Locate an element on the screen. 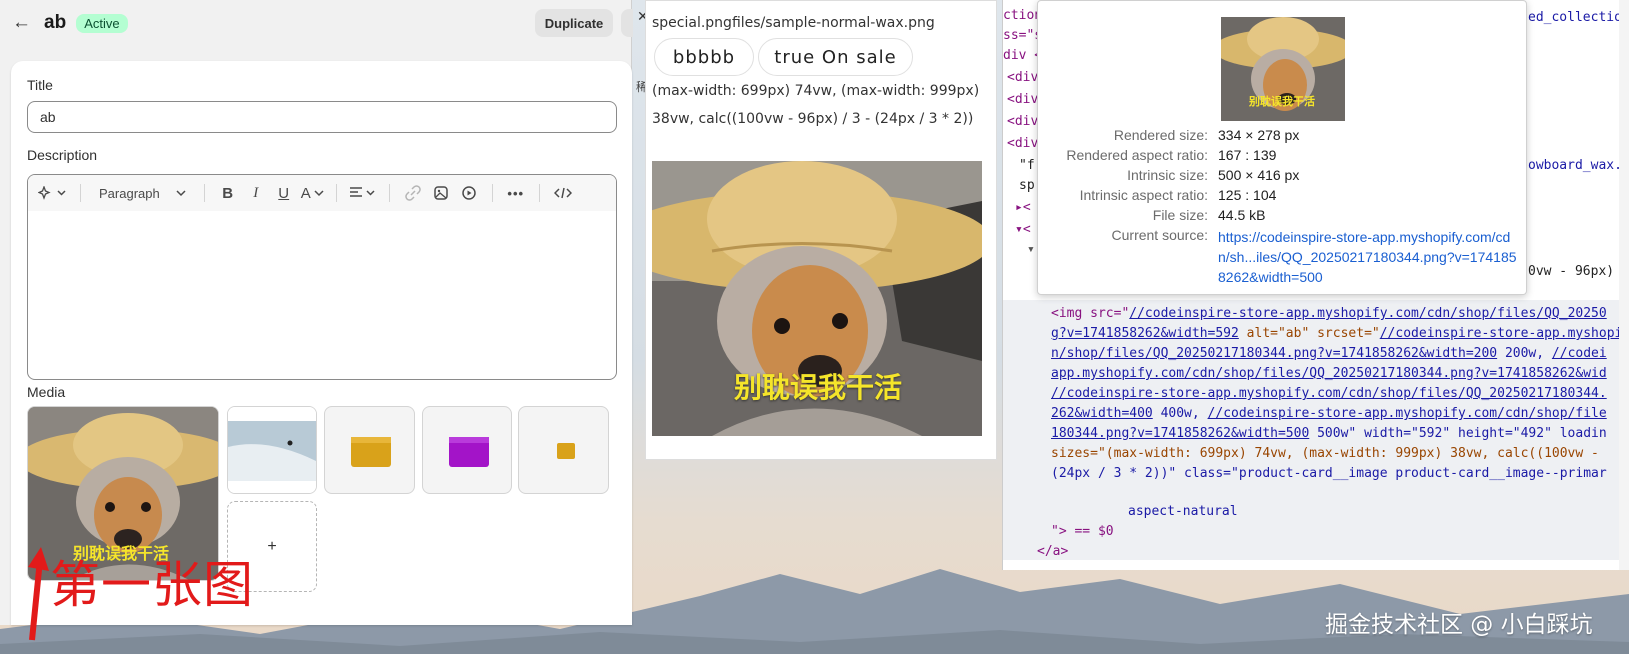 The width and height of the screenshot is (1629, 654). purple-wax-image is located at coordinates (469, 452).